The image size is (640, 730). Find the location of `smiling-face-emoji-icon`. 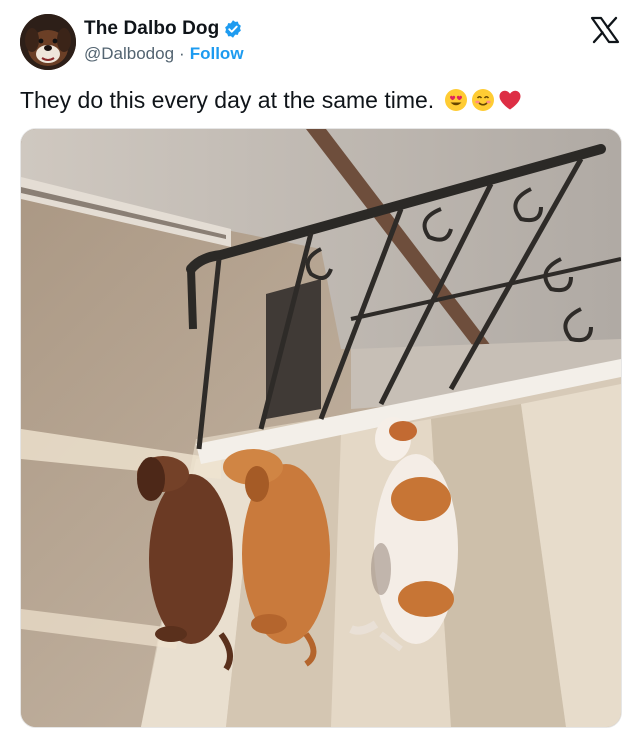

smiling-face-emoji-icon is located at coordinates (483, 100).